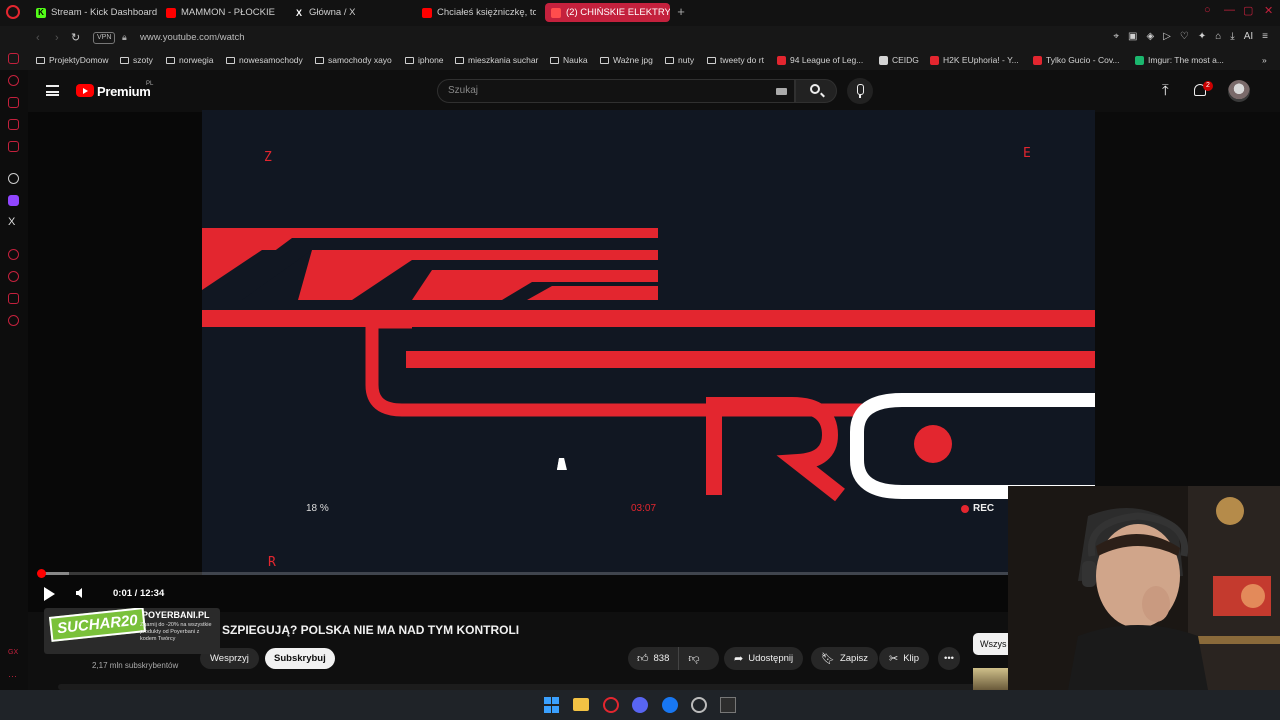 The image size is (1280, 720). Describe the element at coordinates (681, 12) in the screenshot. I see `new-tab-plus-icon: +` at that location.